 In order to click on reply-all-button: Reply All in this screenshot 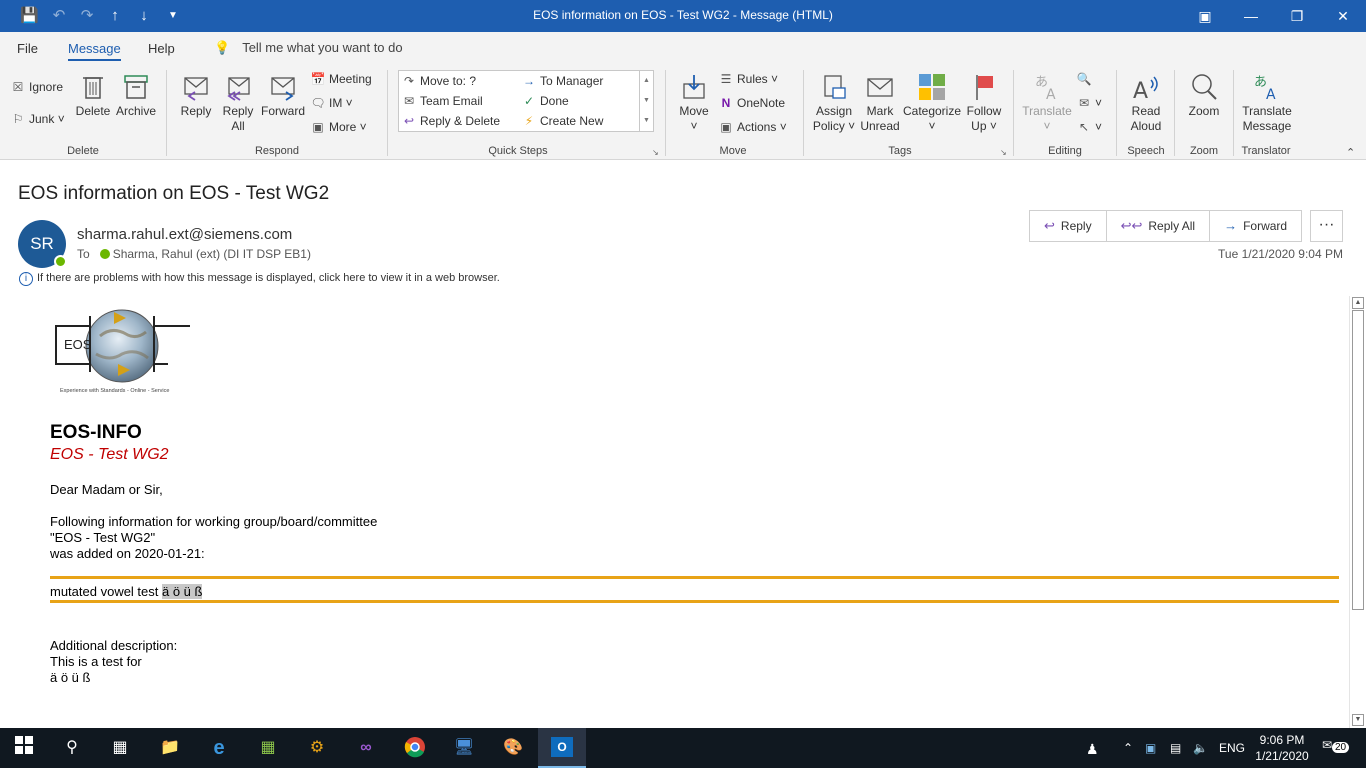, I will do `click(238, 103)`.